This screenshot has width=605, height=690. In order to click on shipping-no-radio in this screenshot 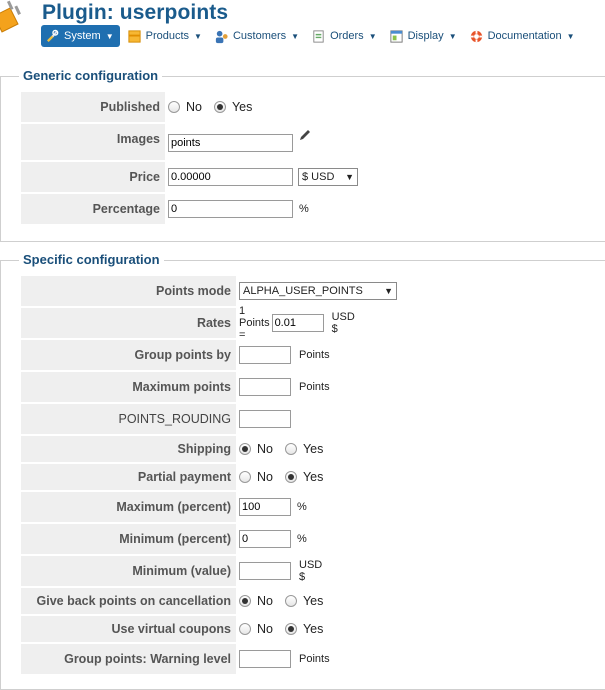, I will do `click(245, 449)`.